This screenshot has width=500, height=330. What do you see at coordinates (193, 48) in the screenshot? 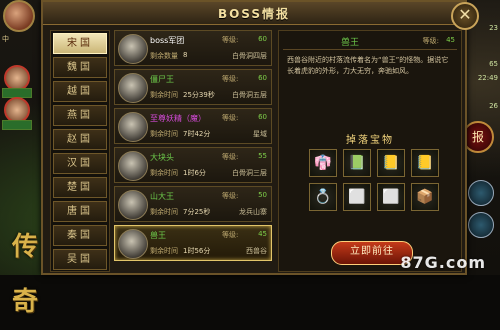
I see `boss-row: boss军团 等级: 60 剩余数量 8 白骨洞四层` at bounding box center [193, 48].